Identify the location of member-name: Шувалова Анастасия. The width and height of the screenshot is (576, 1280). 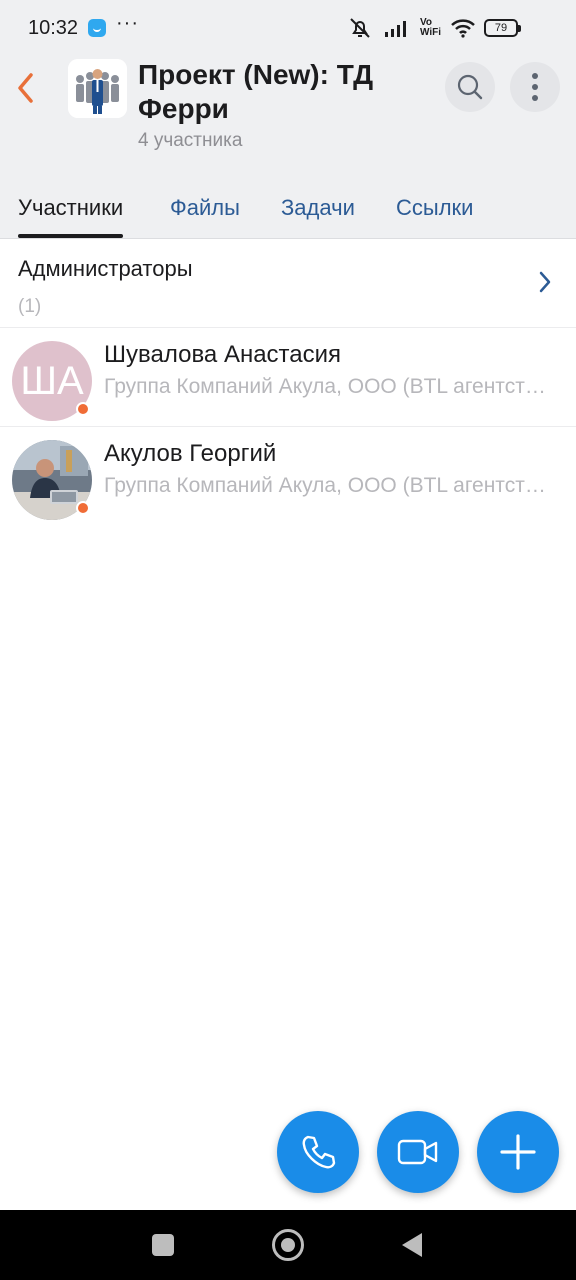
(223, 354).